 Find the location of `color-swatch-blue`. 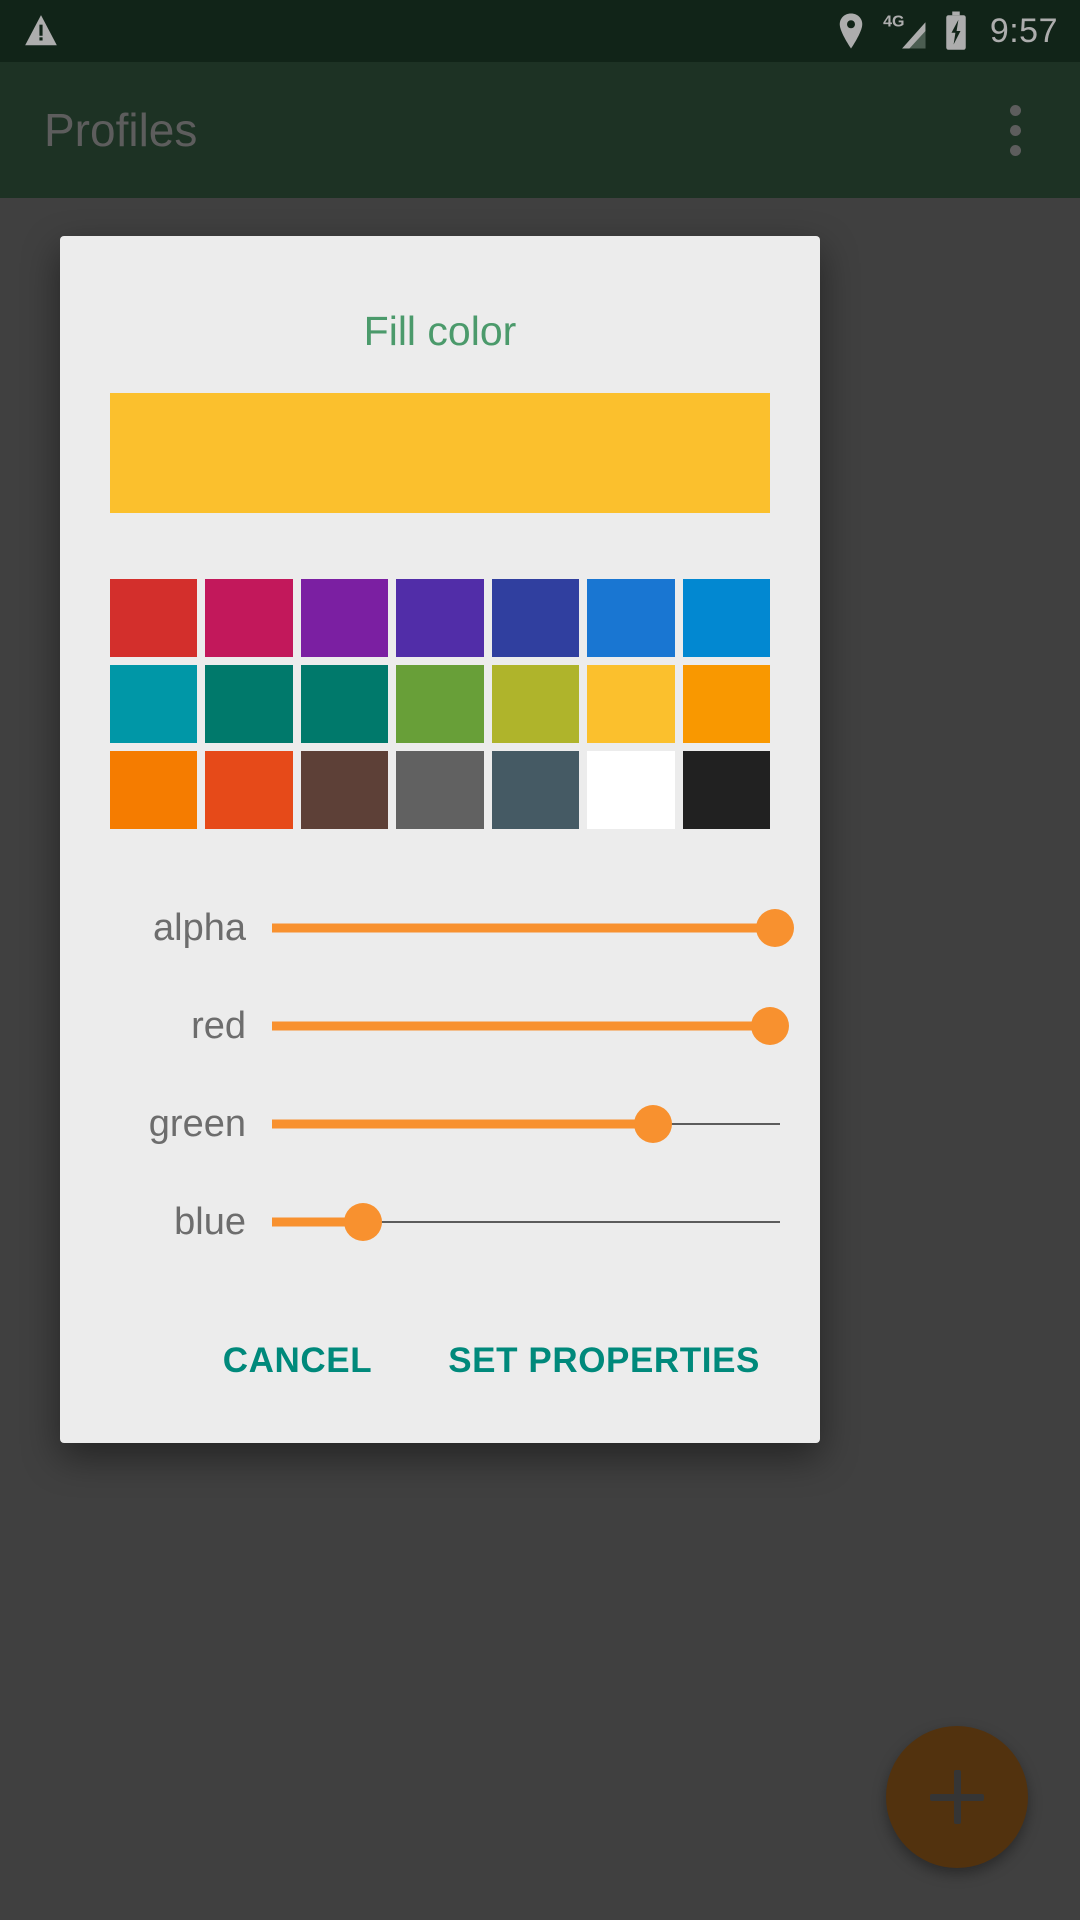

color-swatch-blue is located at coordinates (631, 618).